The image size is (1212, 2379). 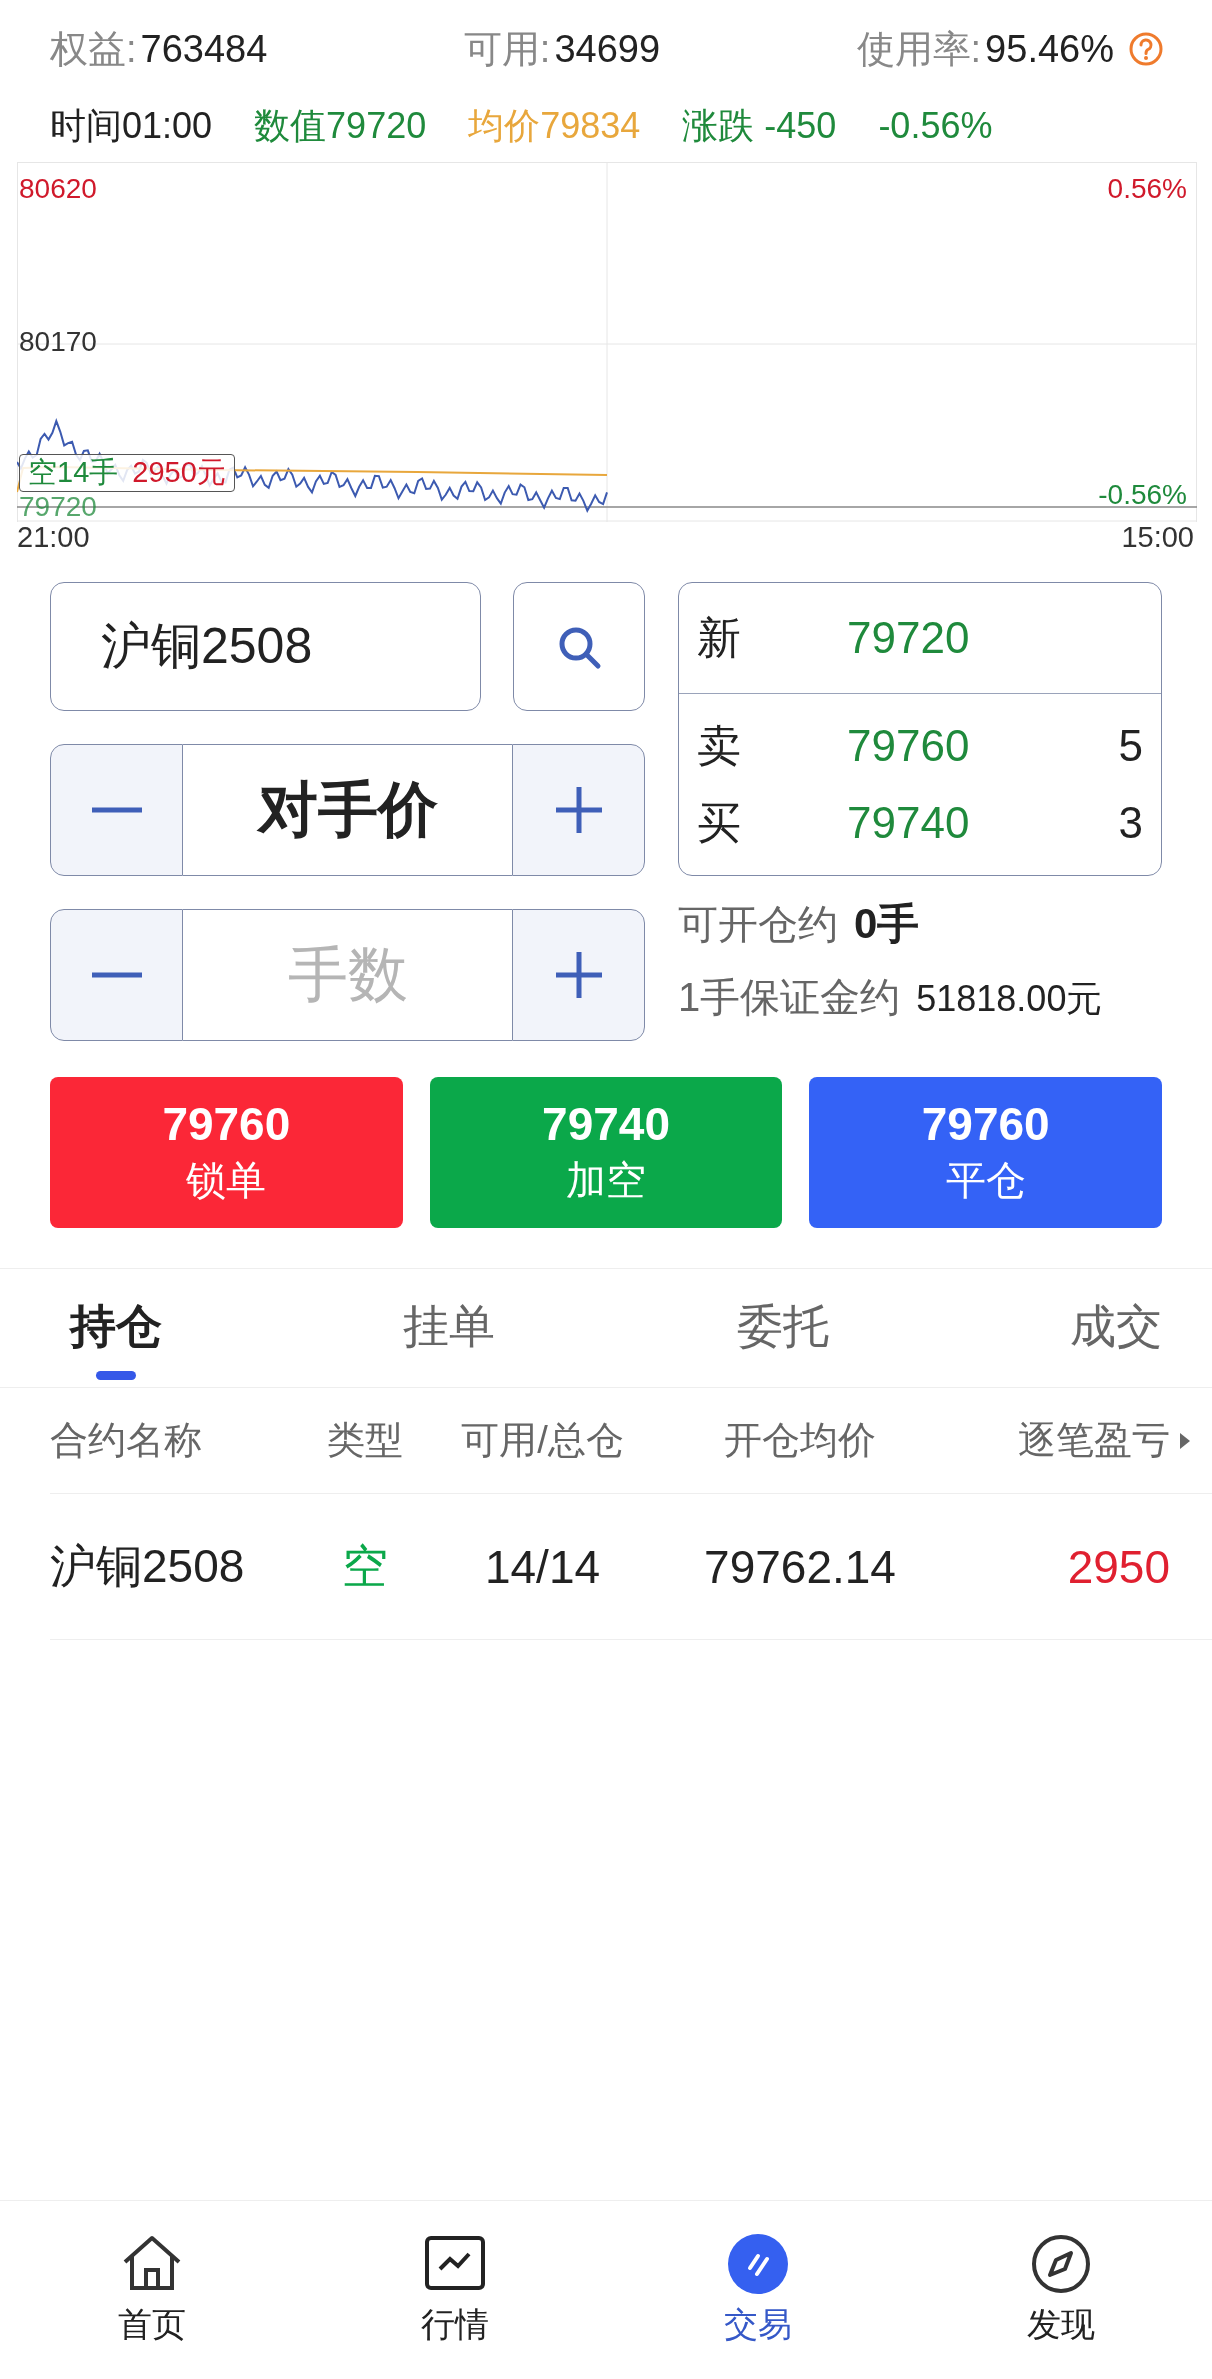 What do you see at coordinates (1094, 1440) in the screenshot?
I see `column-header: 逐笔盈亏` at bounding box center [1094, 1440].